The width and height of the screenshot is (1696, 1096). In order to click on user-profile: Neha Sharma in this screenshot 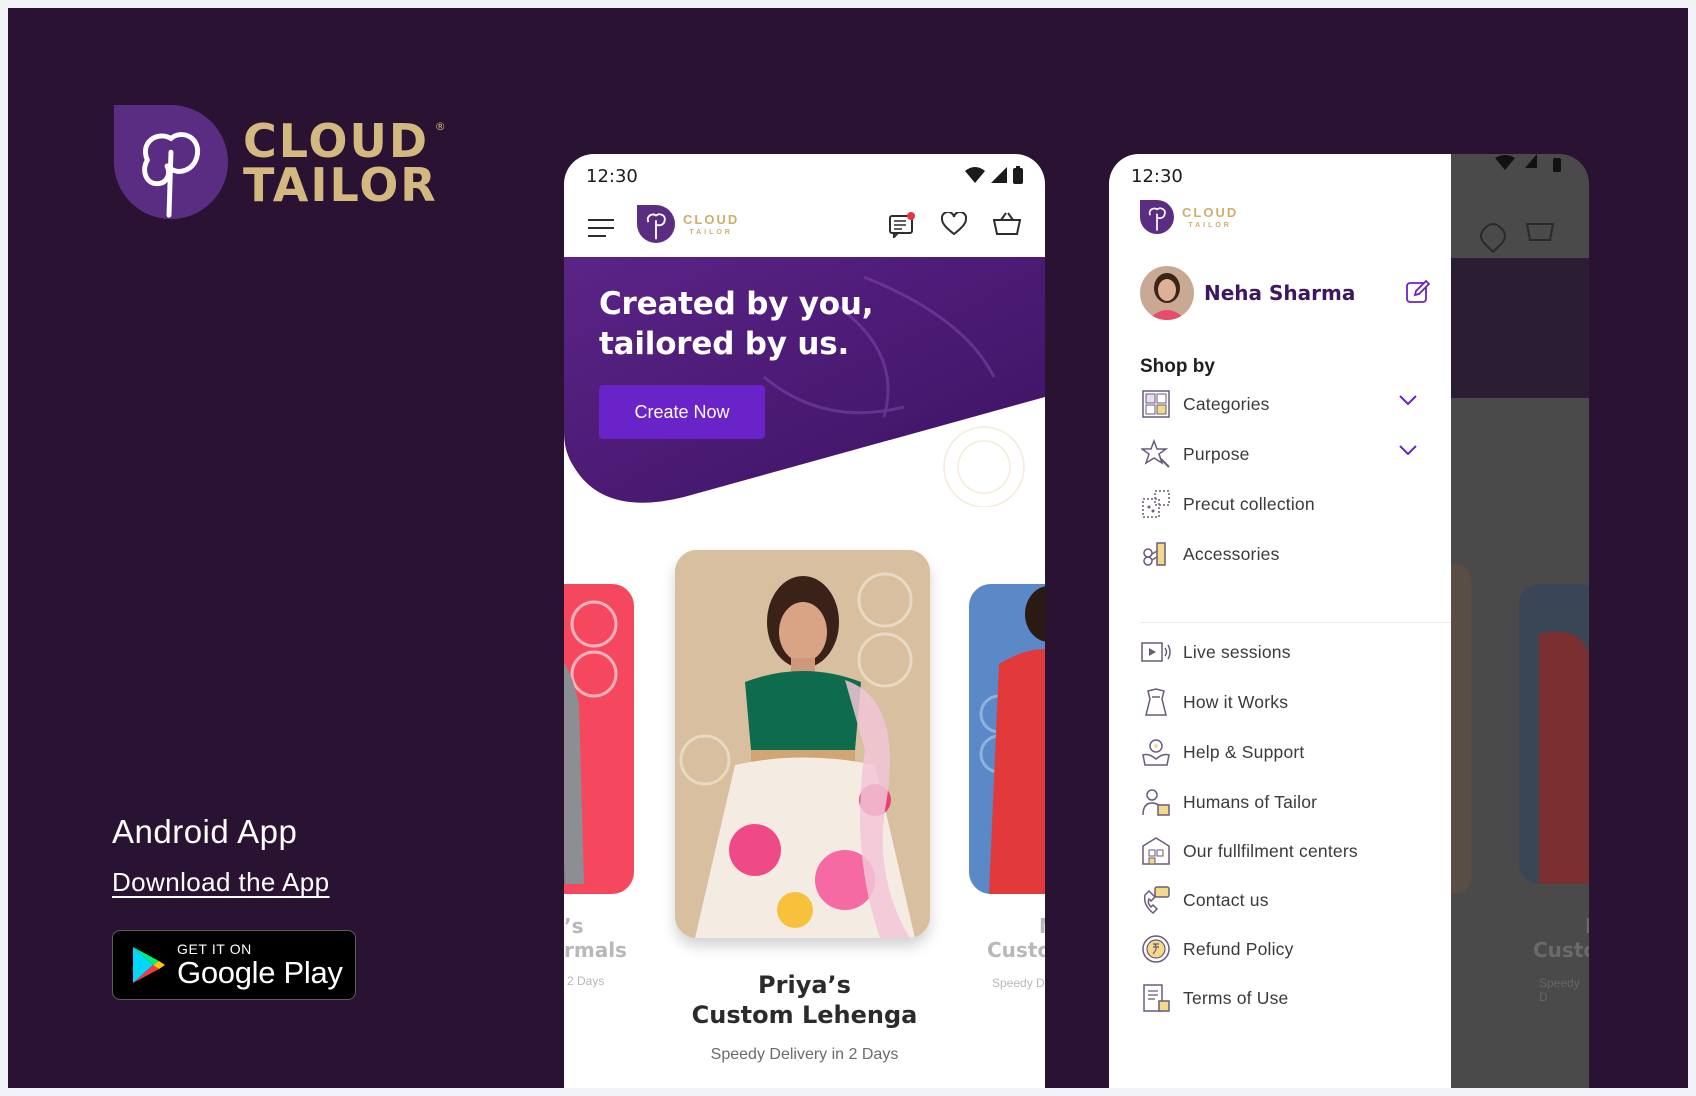, I will do `click(1285, 293)`.